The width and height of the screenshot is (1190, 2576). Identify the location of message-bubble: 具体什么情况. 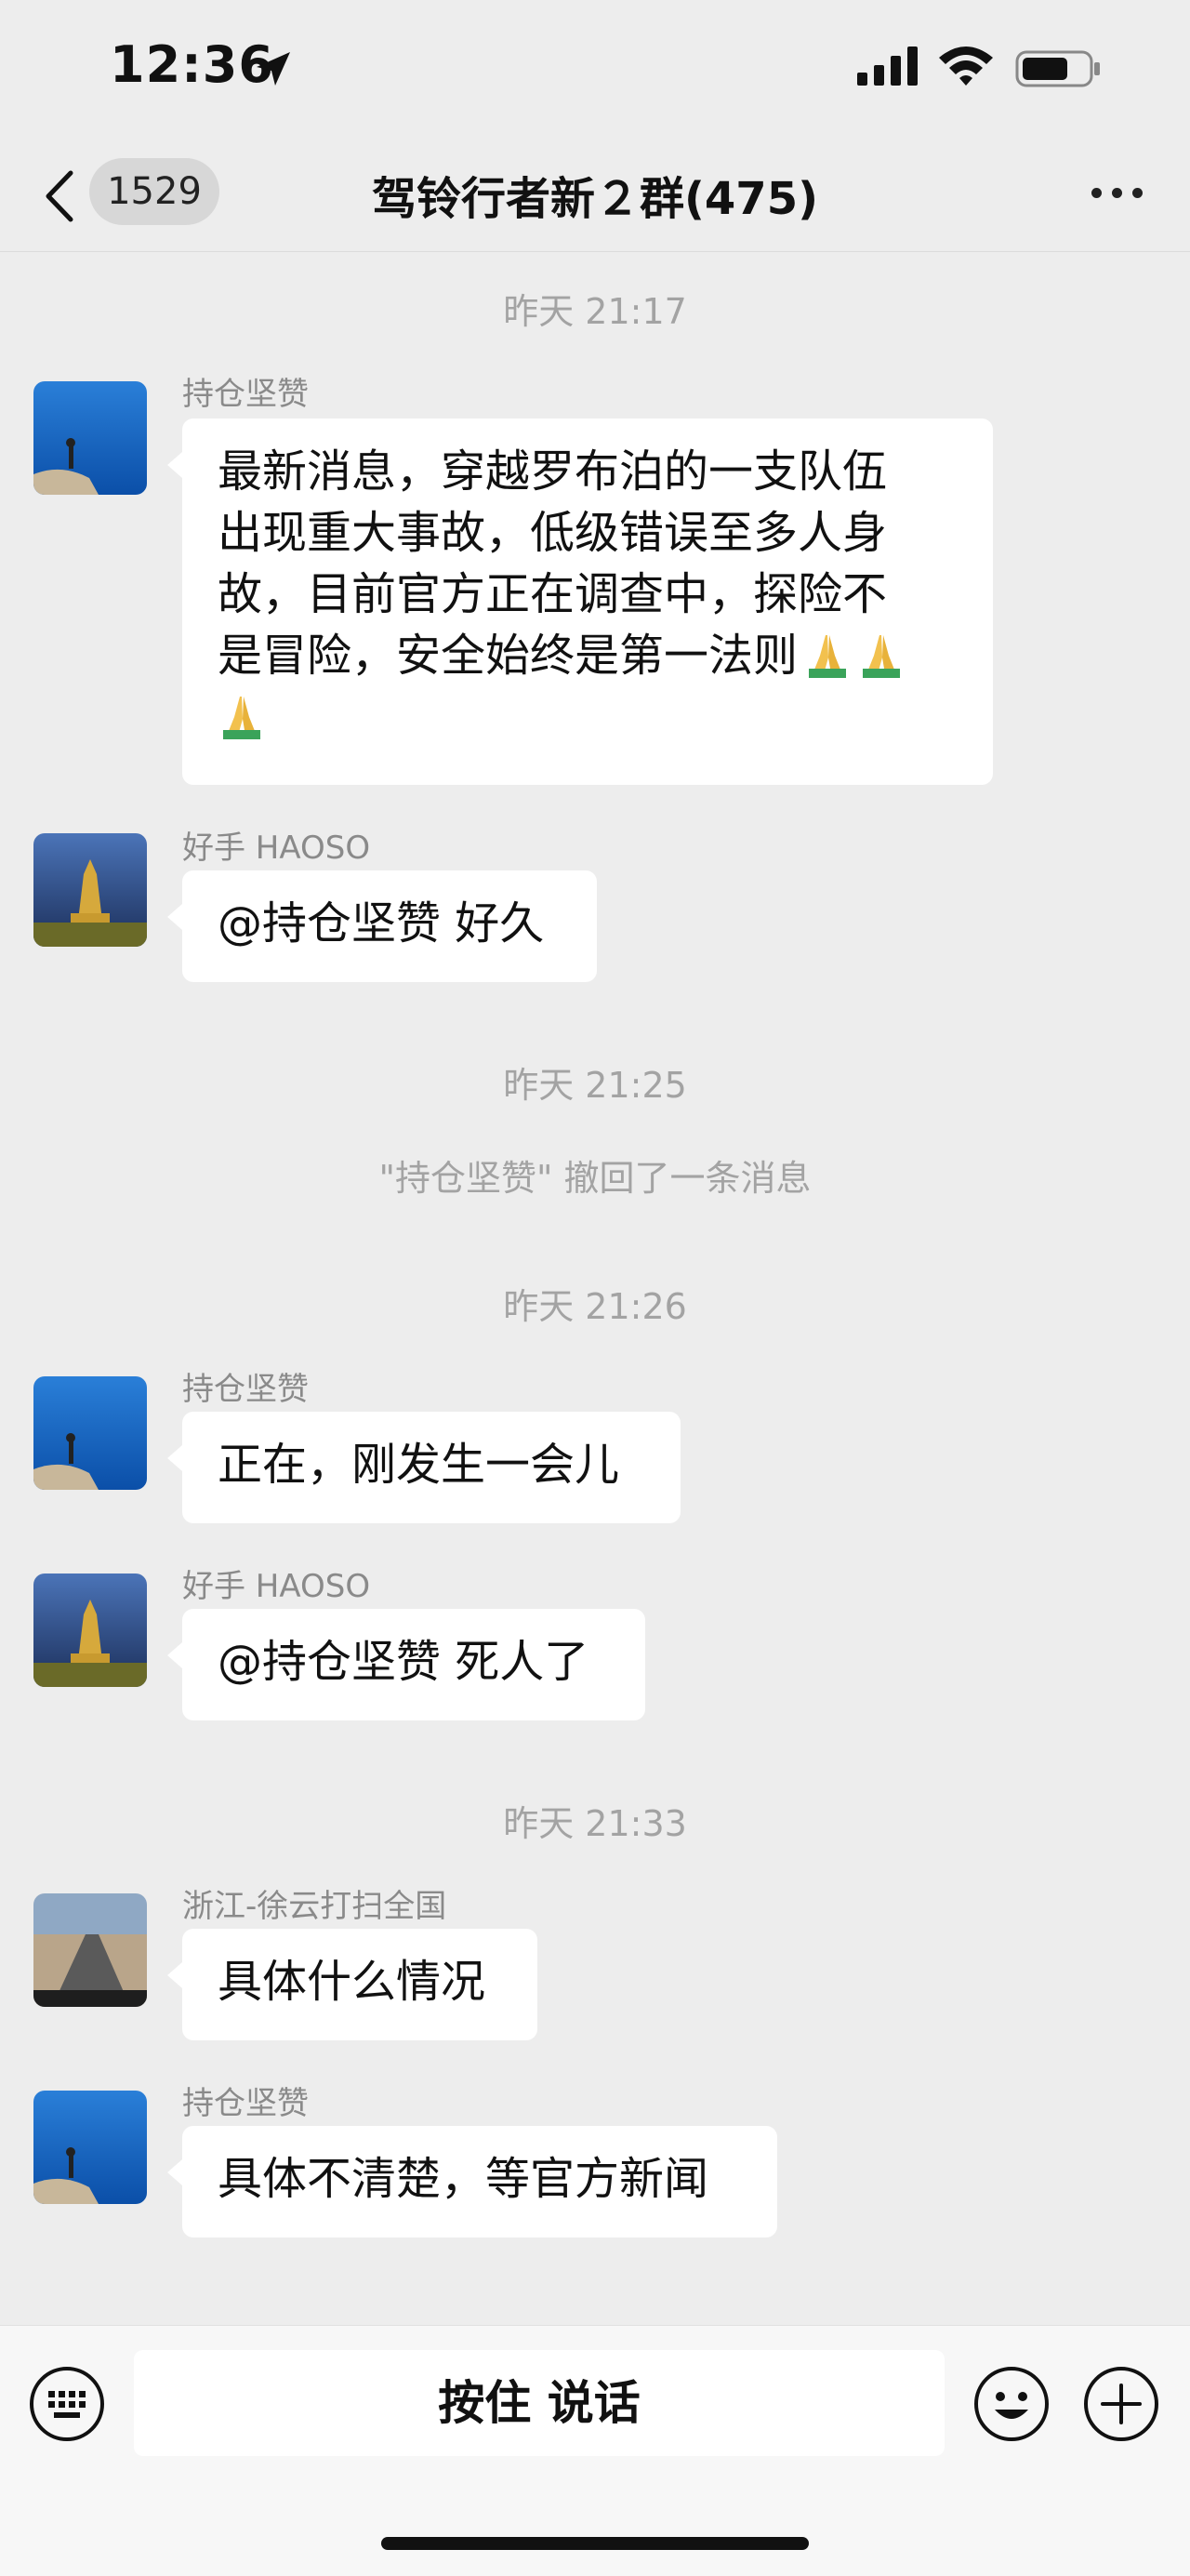
(352, 1984).